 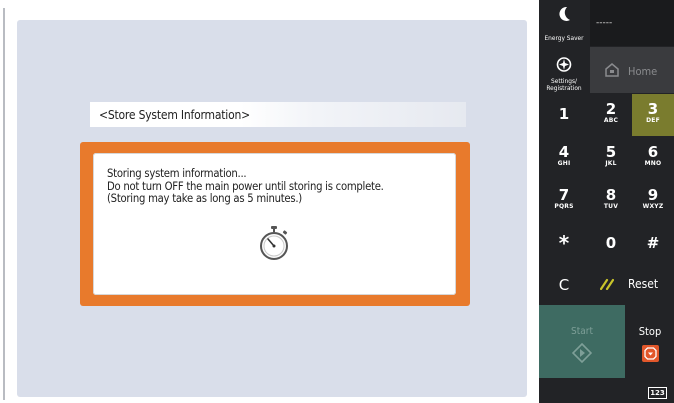 I want to click on keypad-key-number: 9, so click(x=653, y=195).